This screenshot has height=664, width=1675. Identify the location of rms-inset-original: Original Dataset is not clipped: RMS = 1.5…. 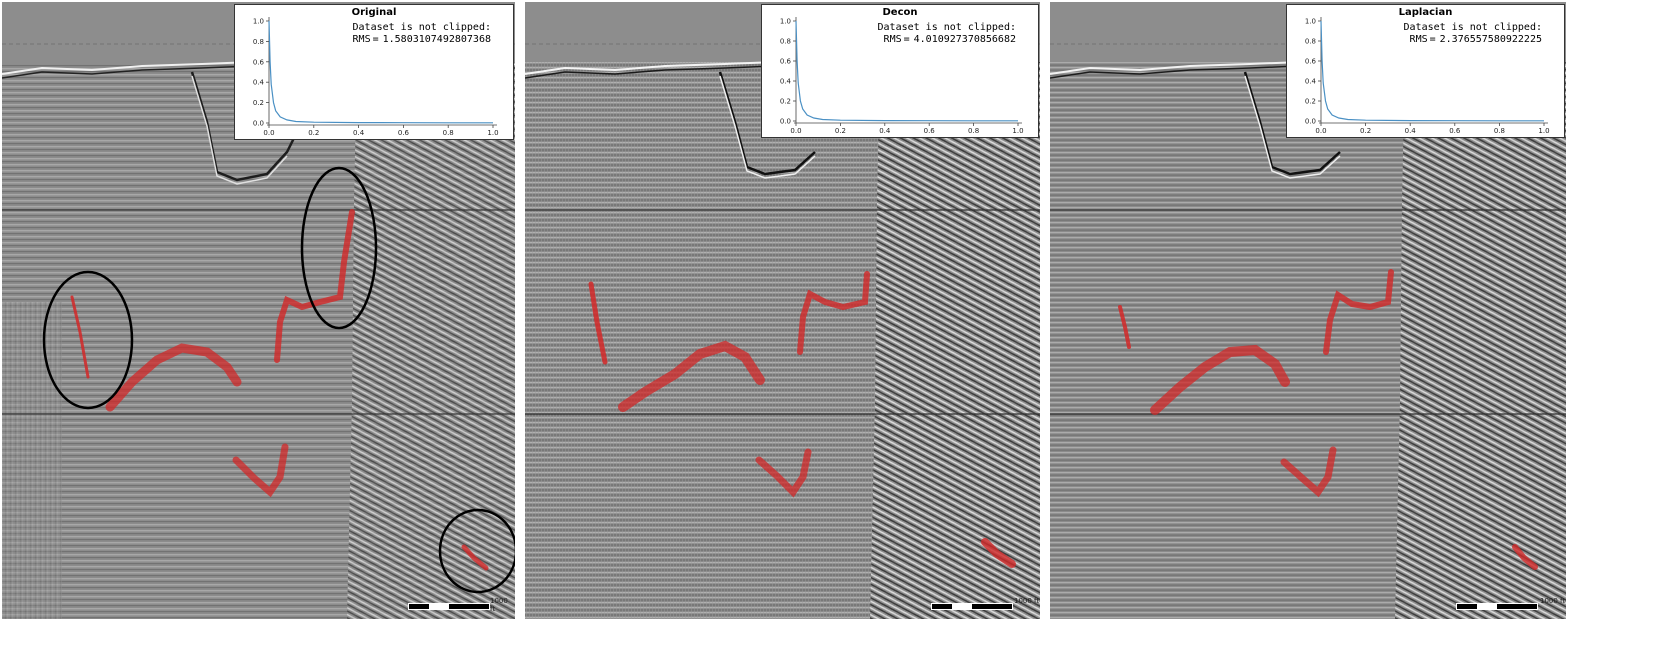
(374, 72).